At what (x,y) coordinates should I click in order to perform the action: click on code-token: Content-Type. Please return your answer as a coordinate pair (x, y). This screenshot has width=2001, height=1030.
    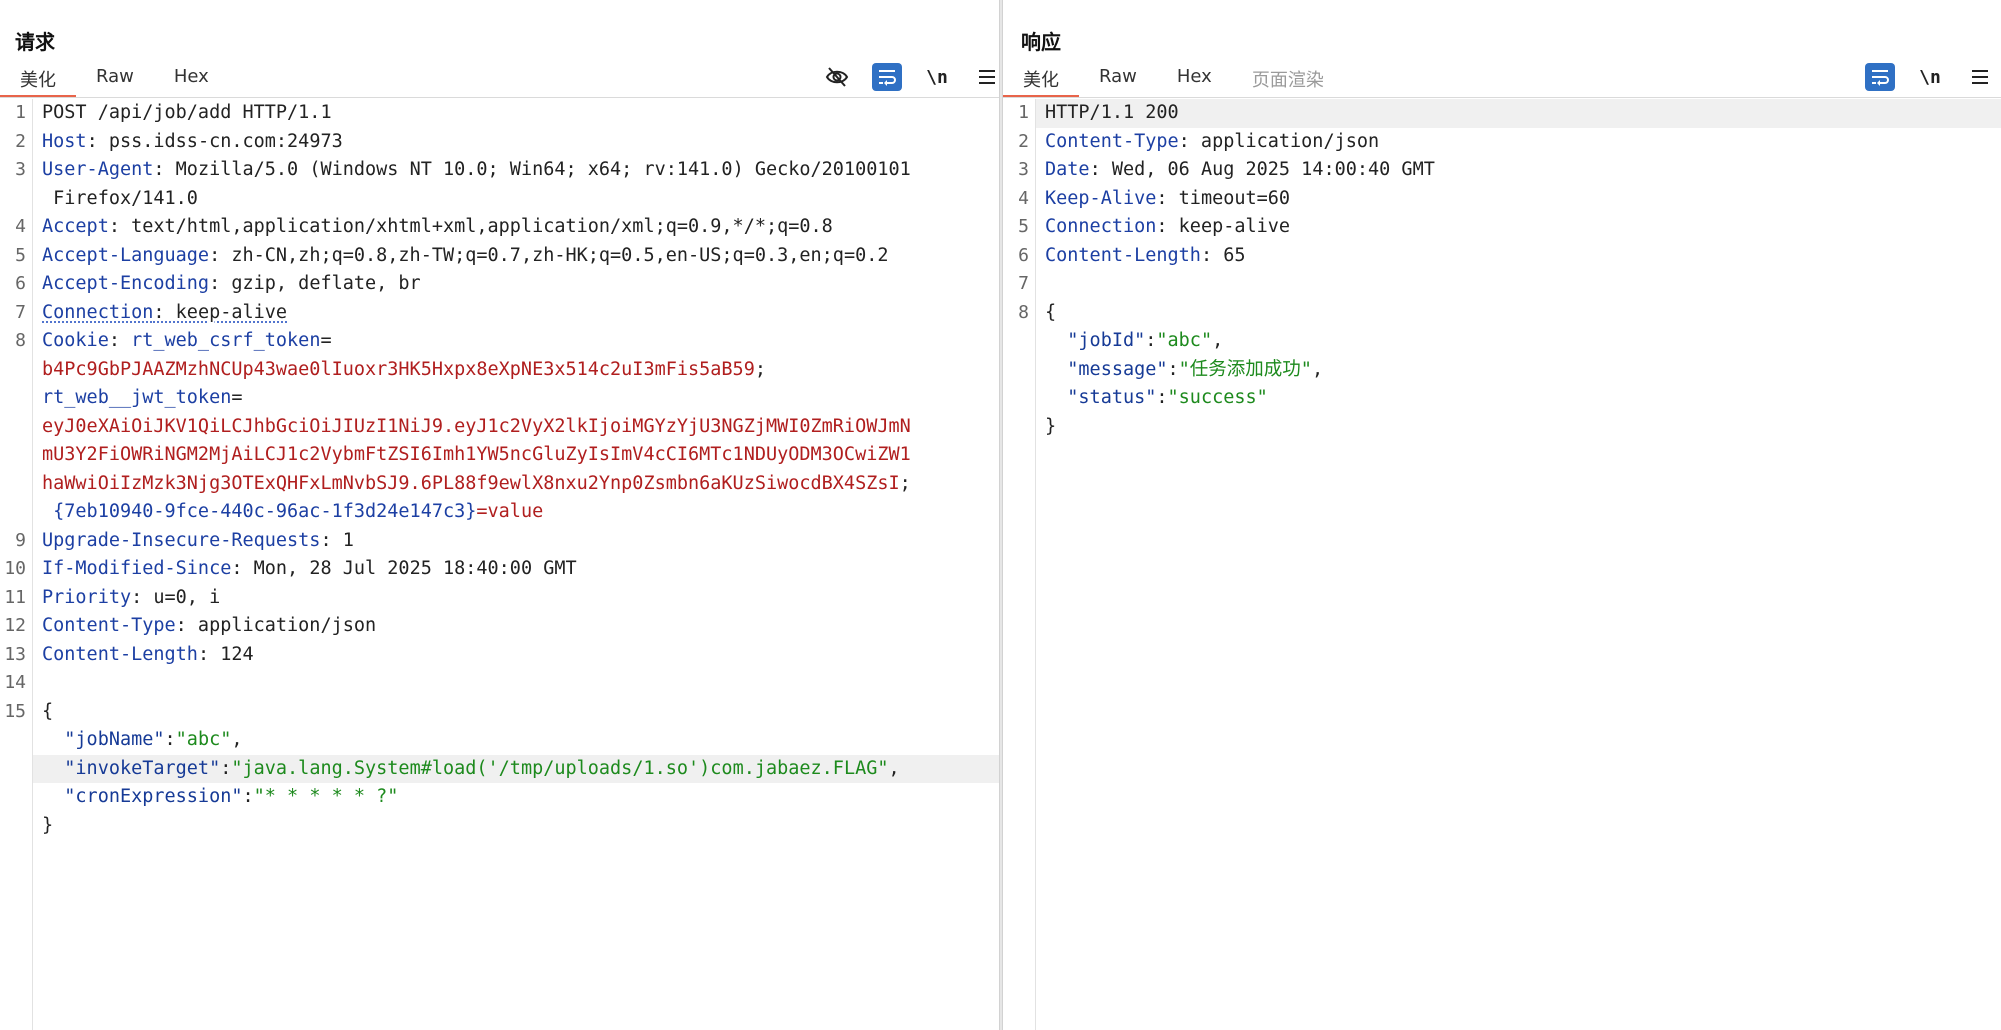
    Looking at the image, I should click on (1112, 141).